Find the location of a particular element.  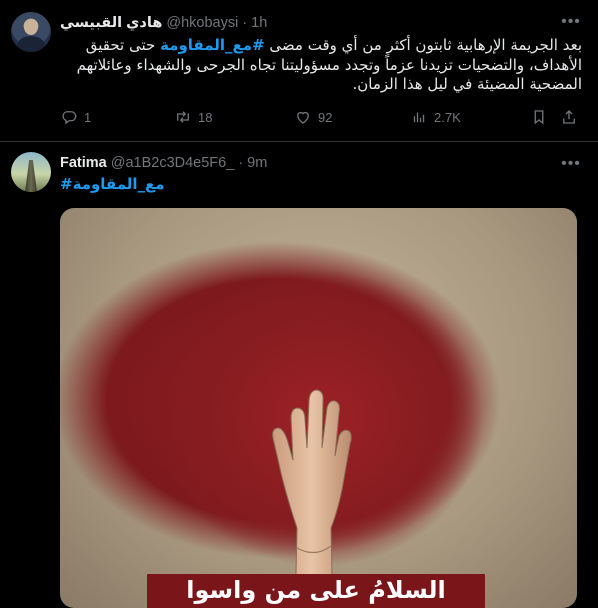

timestamp: 9m is located at coordinates (257, 163).